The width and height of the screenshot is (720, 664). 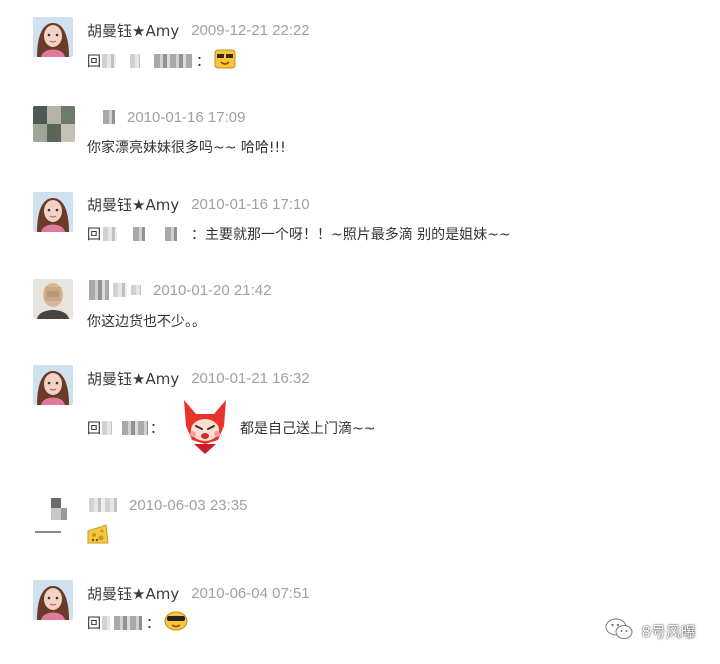 What do you see at coordinates (619, 631) in the screenshot?
I see `wechat-icon` at bounding box center [619, 631].